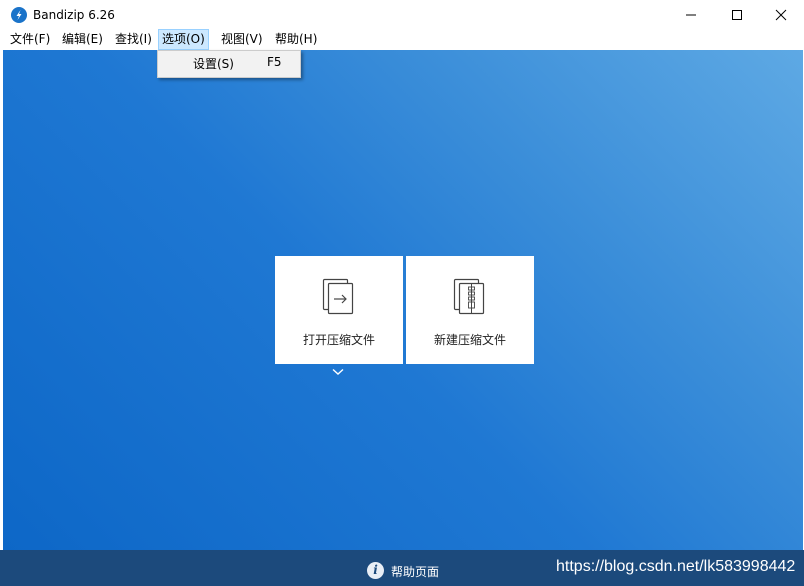  Describe the element at coordinates (402, 39) in the screenshot. I see `menu-bar: 文件(F) 编辑(E) 查找(I) 选项(O) 视图(V) 帮助(H)` at that location.